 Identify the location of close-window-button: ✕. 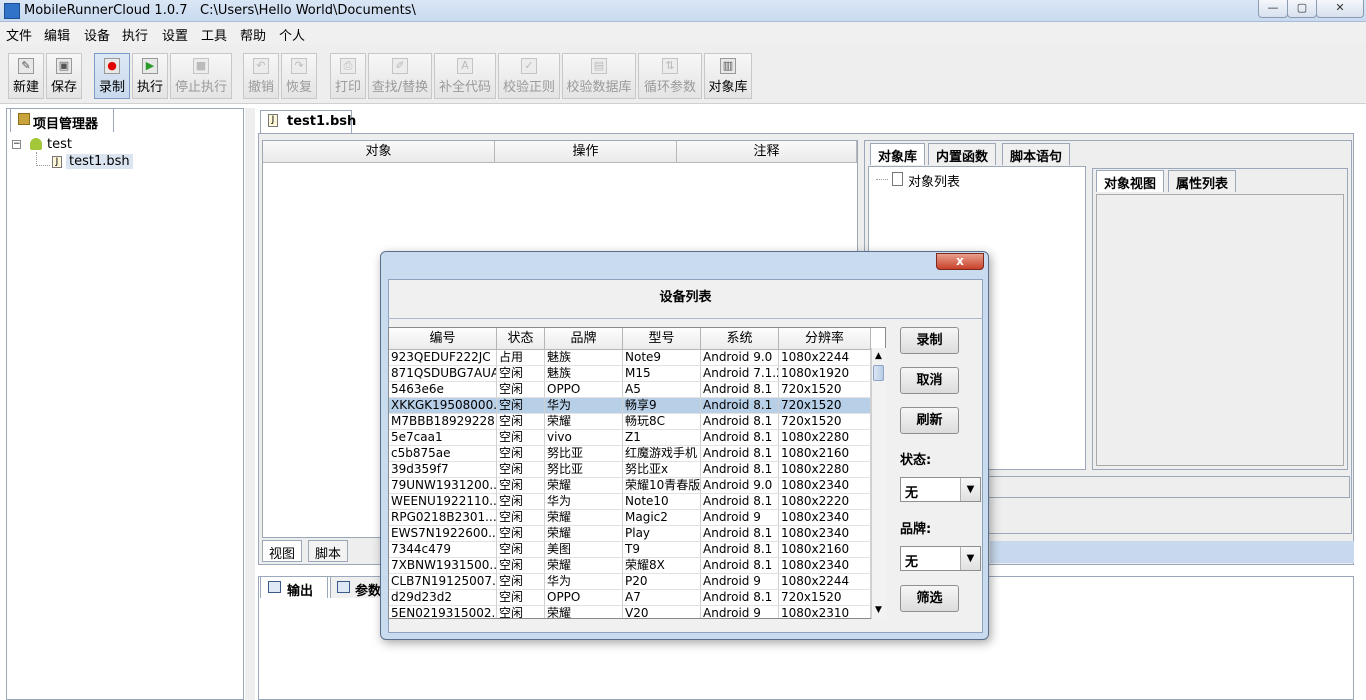
(1340, 9).